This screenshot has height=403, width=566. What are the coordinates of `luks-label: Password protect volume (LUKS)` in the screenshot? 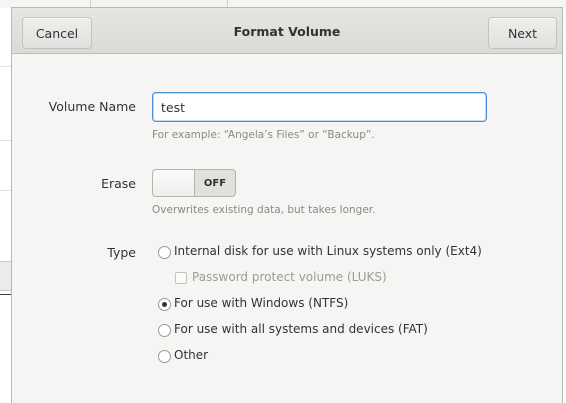 It's located at (289, 277).